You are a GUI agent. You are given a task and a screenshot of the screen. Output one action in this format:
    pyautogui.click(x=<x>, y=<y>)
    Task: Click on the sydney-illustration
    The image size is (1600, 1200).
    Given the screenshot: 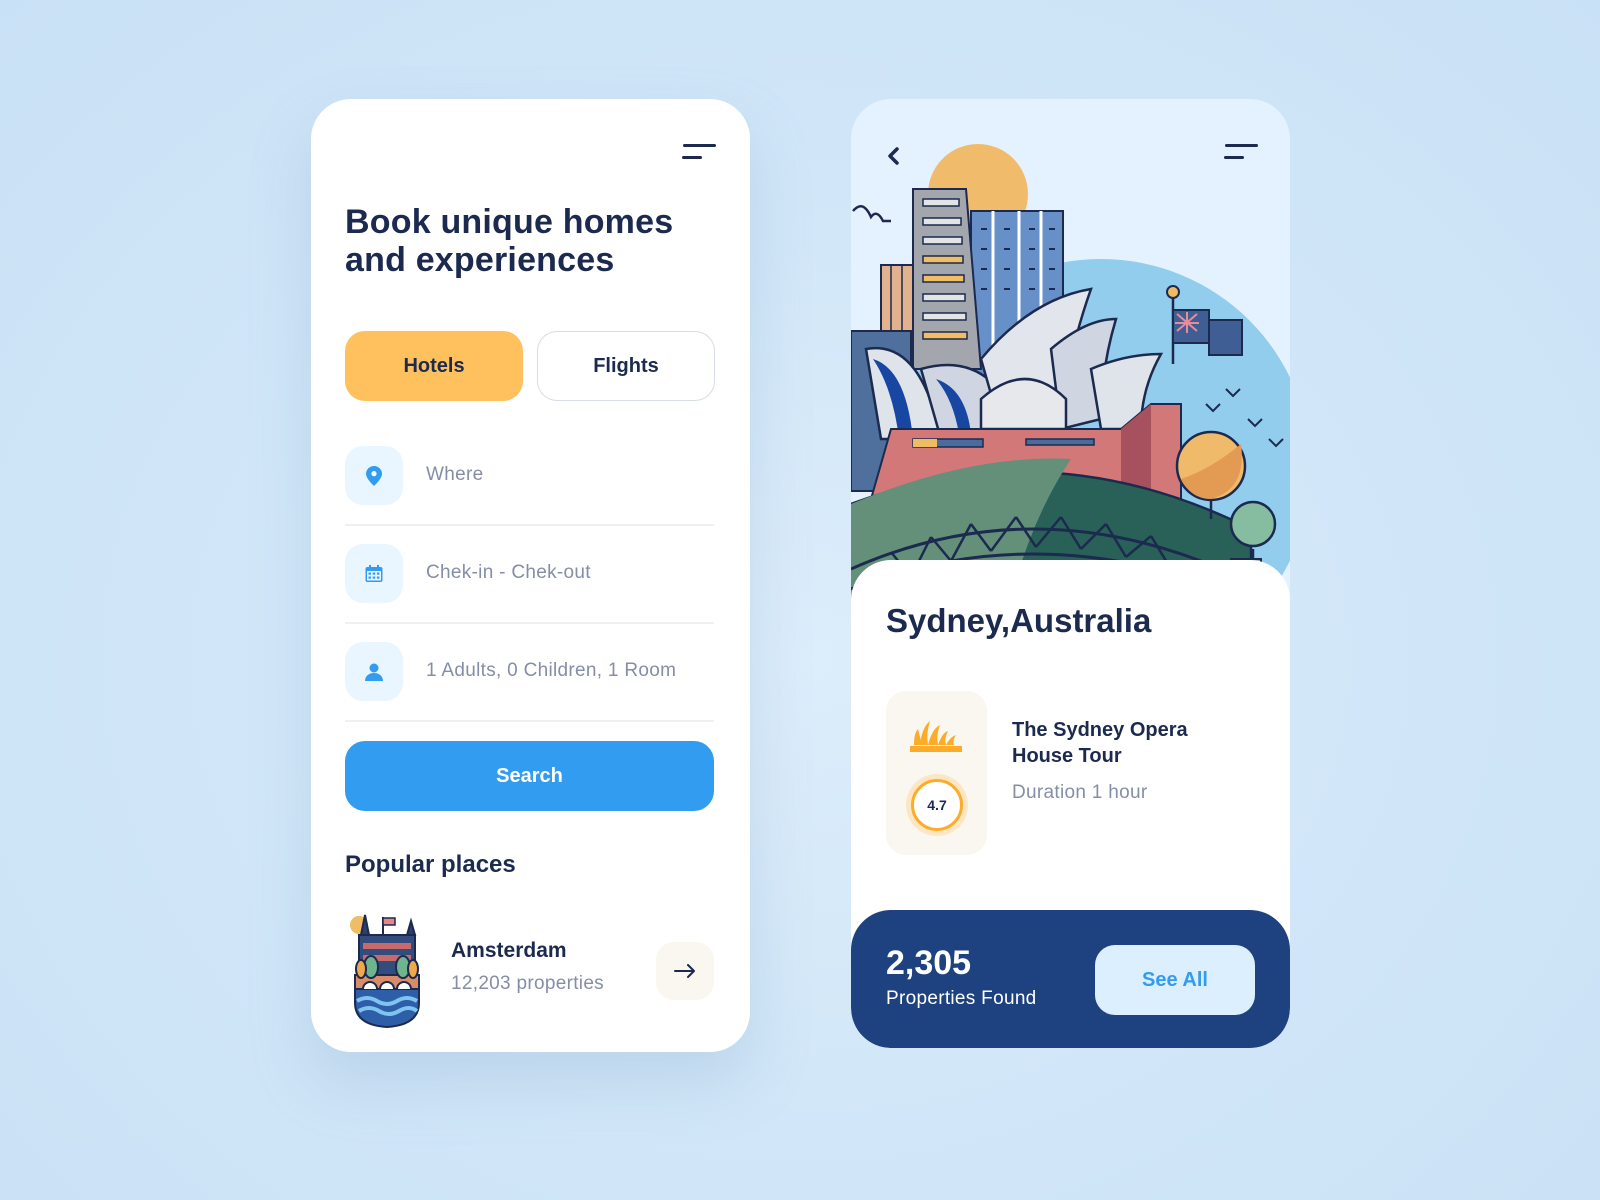 What is the action you would take?
    pyautogui.click(x=1070, y=371)
    